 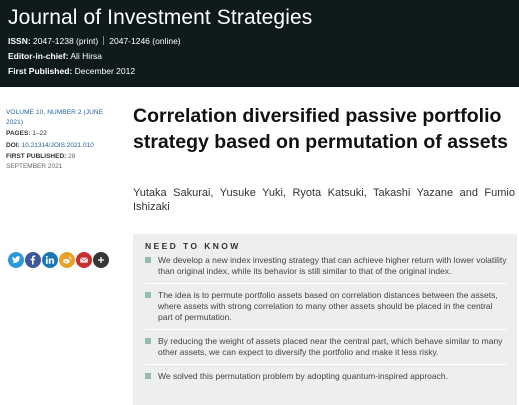 I want to click on pages-label: PAGES:, so click(x=18, y=133).